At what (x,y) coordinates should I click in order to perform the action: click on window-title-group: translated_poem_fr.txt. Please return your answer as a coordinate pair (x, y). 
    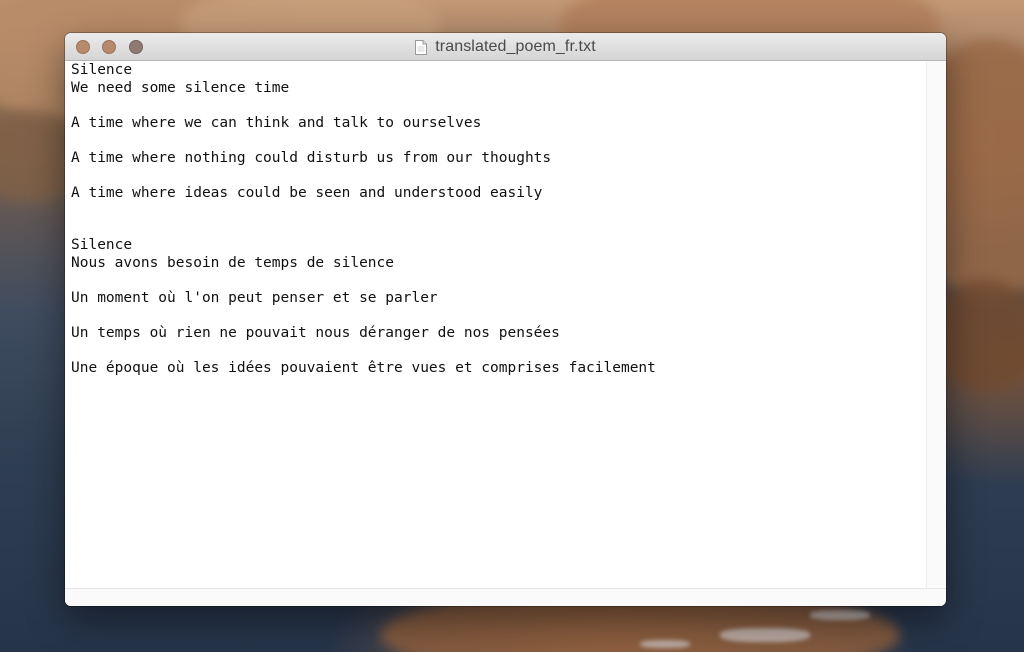
    Looking at the image, I should click on (505, 47).